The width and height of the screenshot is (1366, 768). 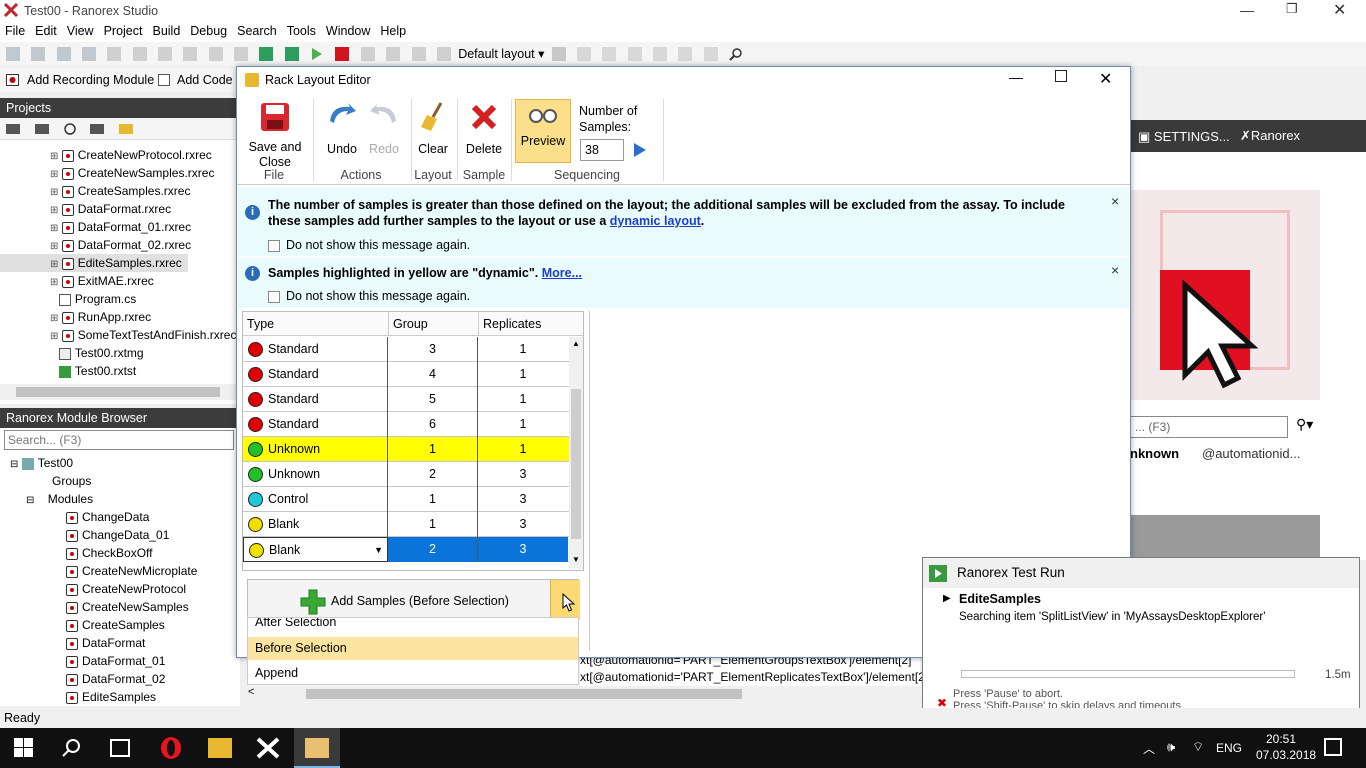 I want to click on add-recording-button: Add Recording Module, so click(x=90, y=80).